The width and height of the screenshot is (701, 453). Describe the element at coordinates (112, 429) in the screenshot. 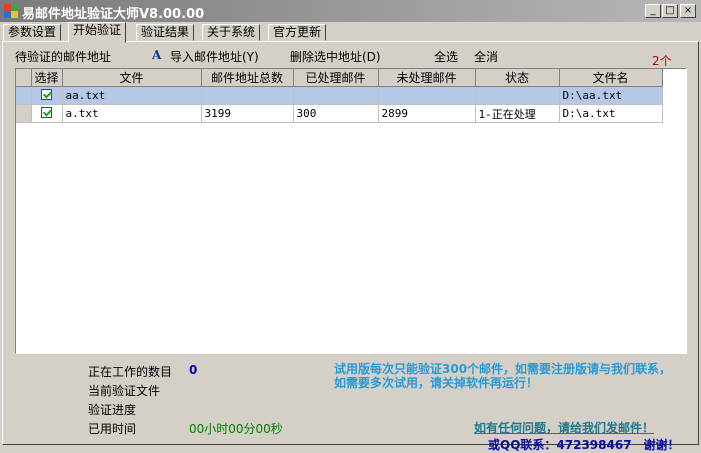

I see `elapsed-time-label: 已用时间` at that location.